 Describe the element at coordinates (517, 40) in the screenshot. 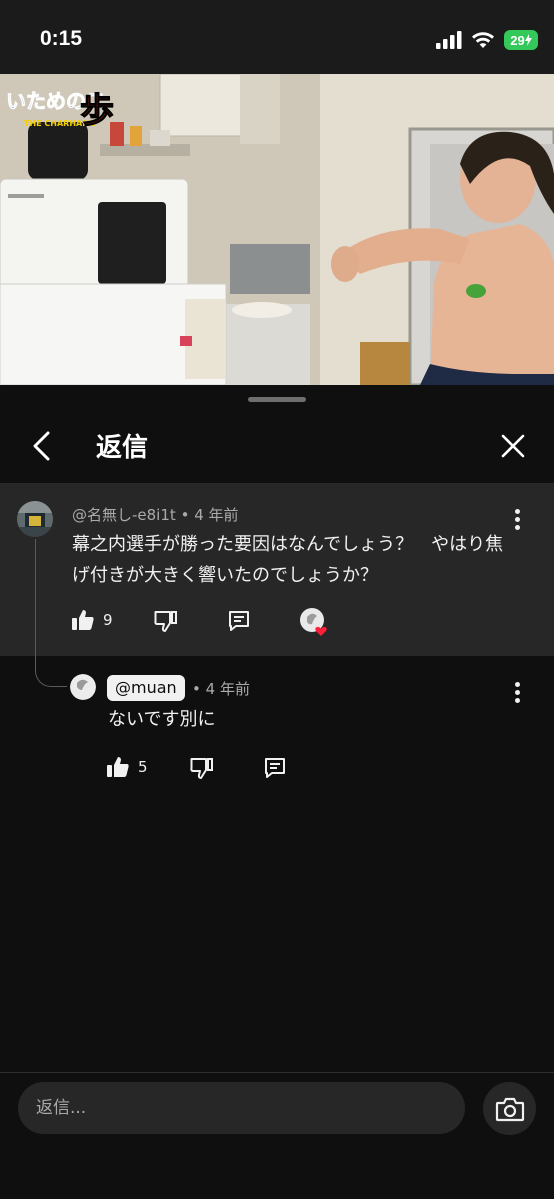

I see `battery-level: 29` at that location.